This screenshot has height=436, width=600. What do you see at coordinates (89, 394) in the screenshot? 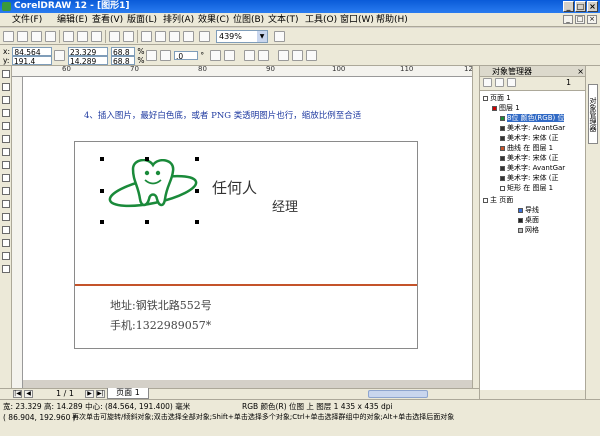
I see `next-page-icon: ▶` at bounding box center [89, 394].